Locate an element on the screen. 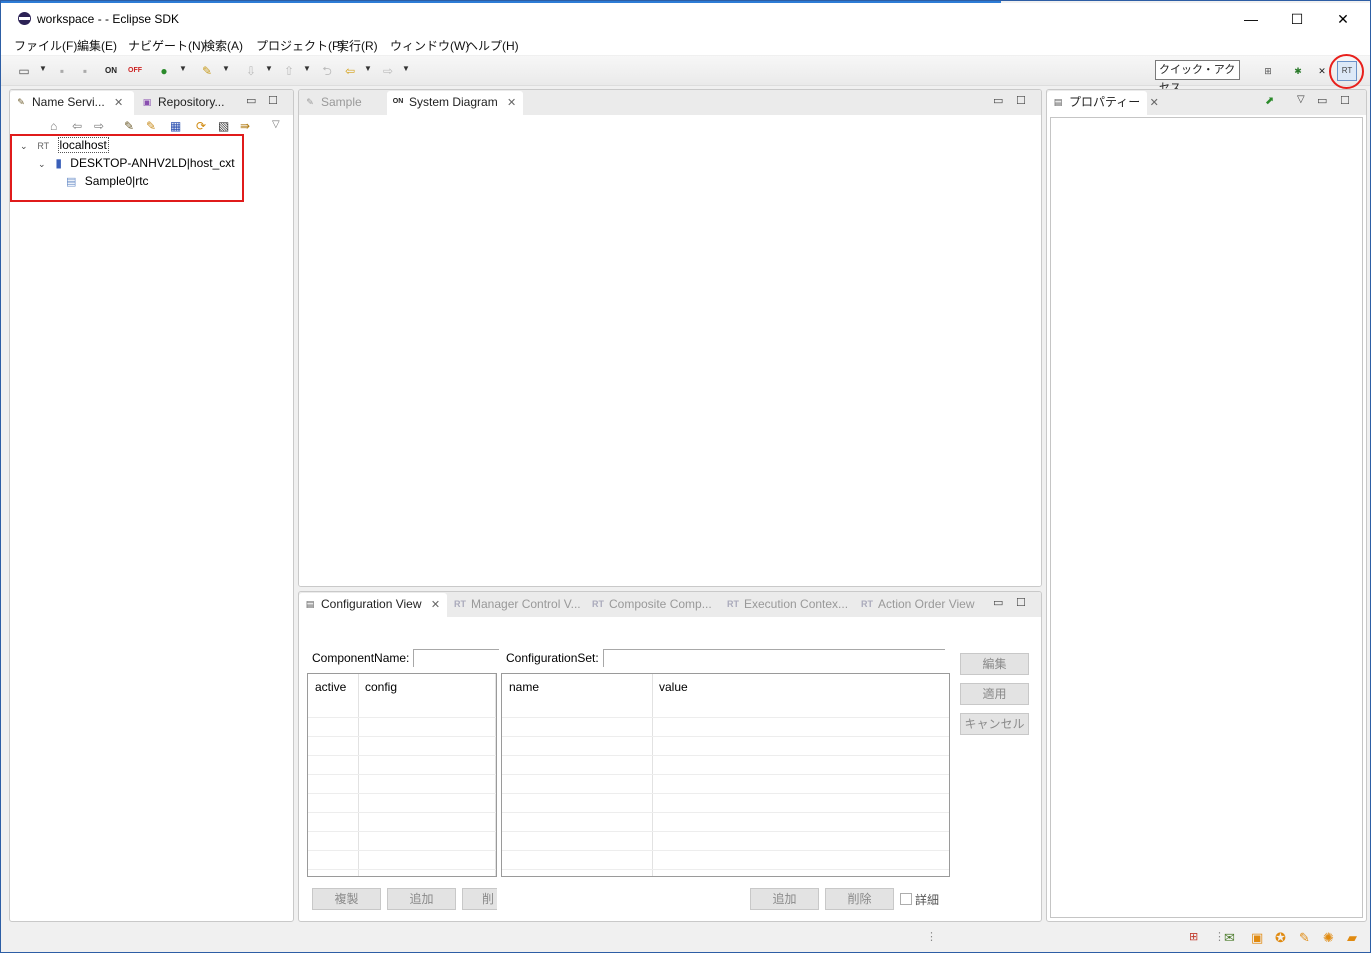  all-off-icon: OFF is located at coordinates (135, 71).